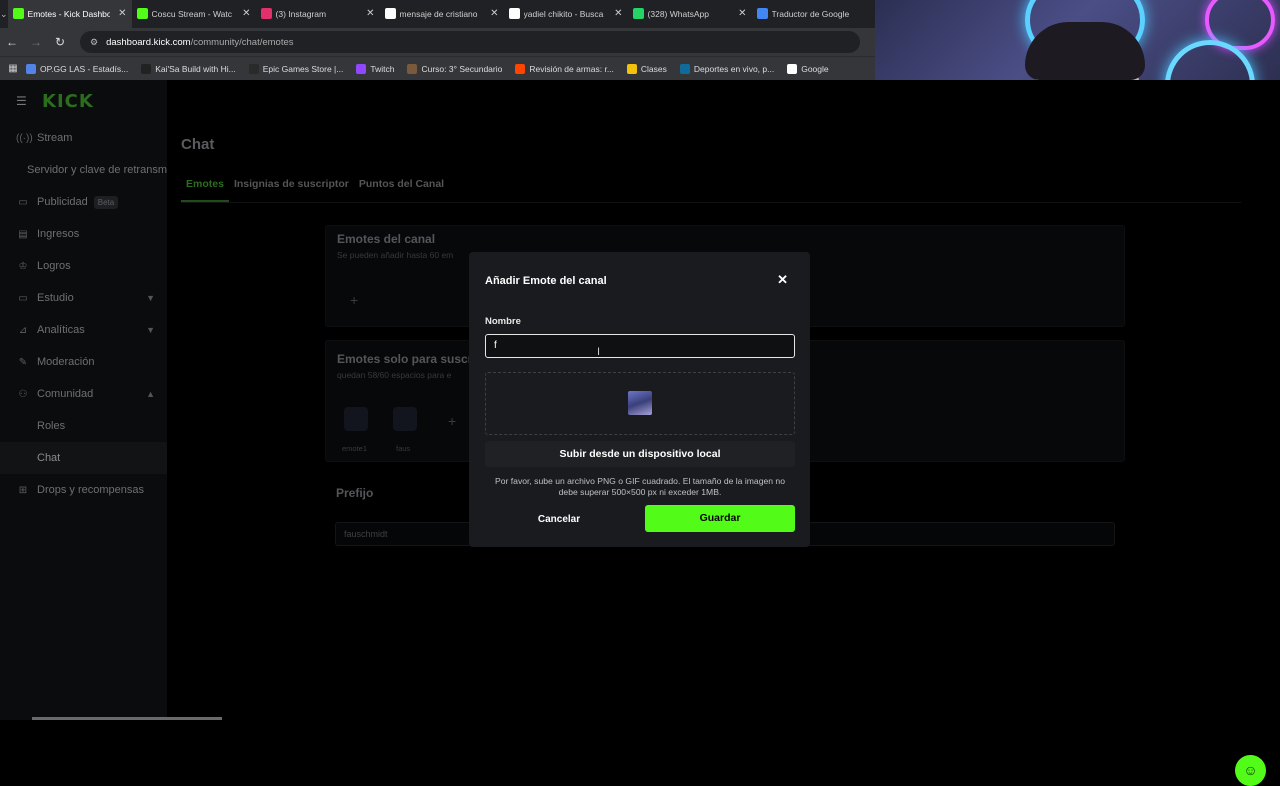 Image resolution: width=1280 pixels, height=786 pixels. I want to click on sidebar-item-label: Estudio, so click(55, 298).